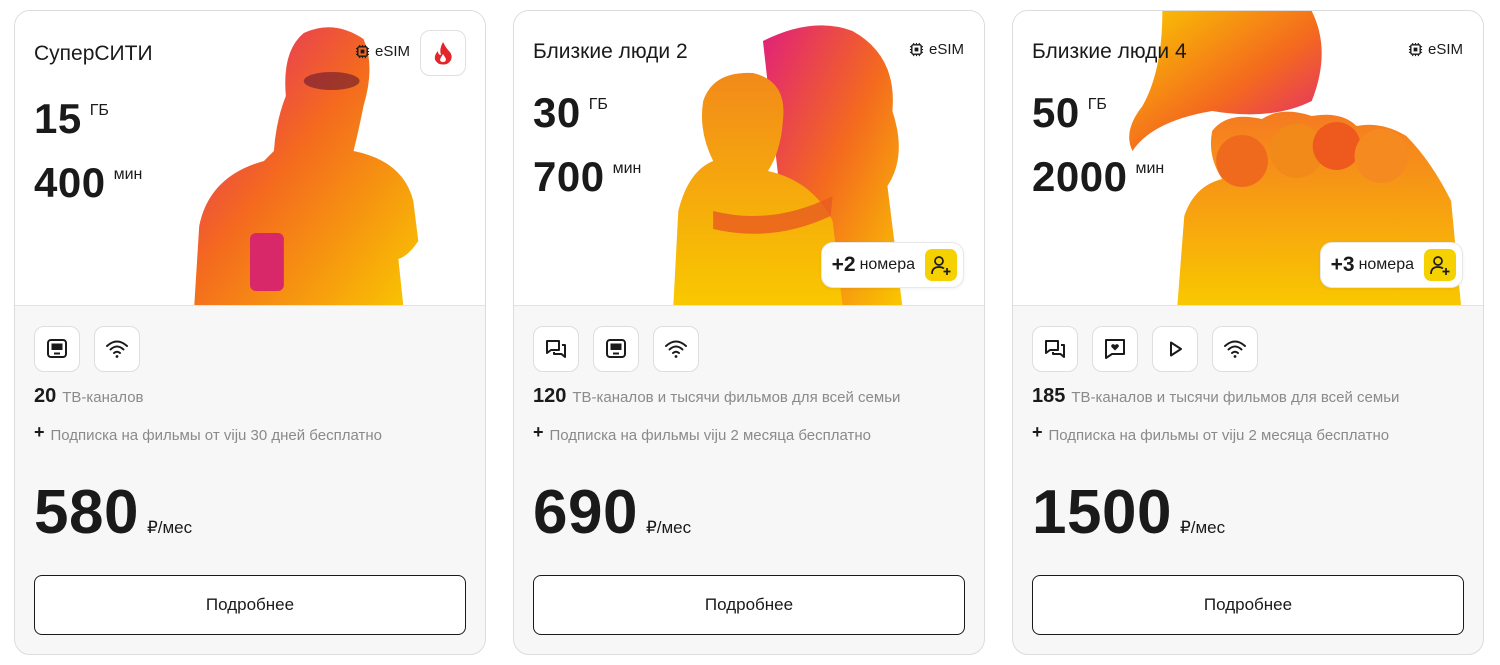 This screenshot has width=1500, height=665. Describe the element at coordinates (93, 53) in the screenshot. I see `tariff-title: СуперСИТИ` at that location.